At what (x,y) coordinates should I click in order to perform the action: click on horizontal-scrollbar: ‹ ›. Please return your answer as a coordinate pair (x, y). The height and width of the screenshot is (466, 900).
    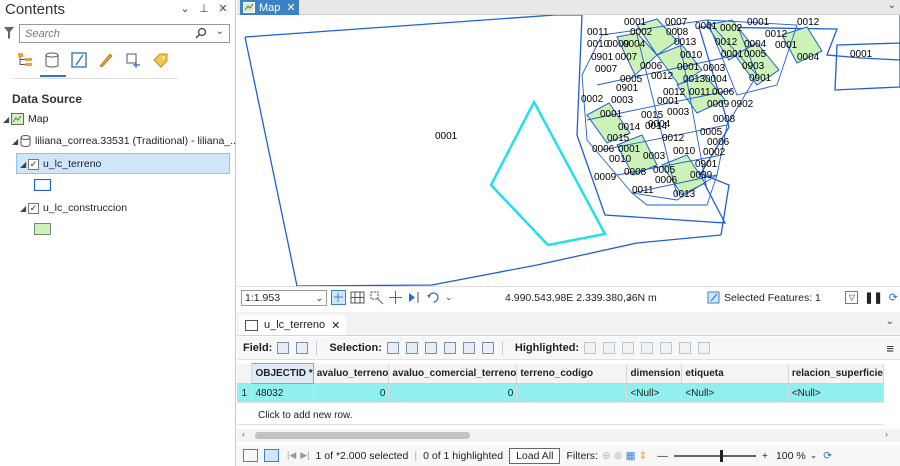
    Looking at the image, I should click on (568, 435).